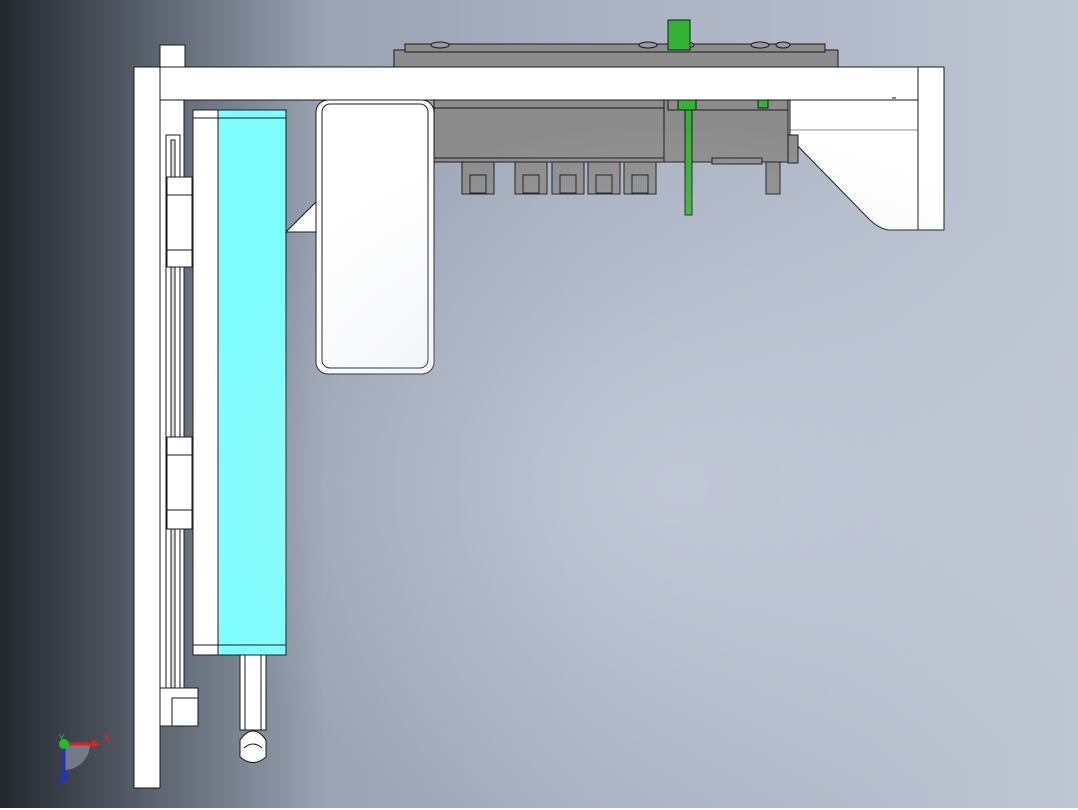 The height and width of the screenshot is (810, 1078). What do you see at coordinates (107, 738) in the screenshot?
I see `x-axis-label: X` at bounding box center [107, 738].